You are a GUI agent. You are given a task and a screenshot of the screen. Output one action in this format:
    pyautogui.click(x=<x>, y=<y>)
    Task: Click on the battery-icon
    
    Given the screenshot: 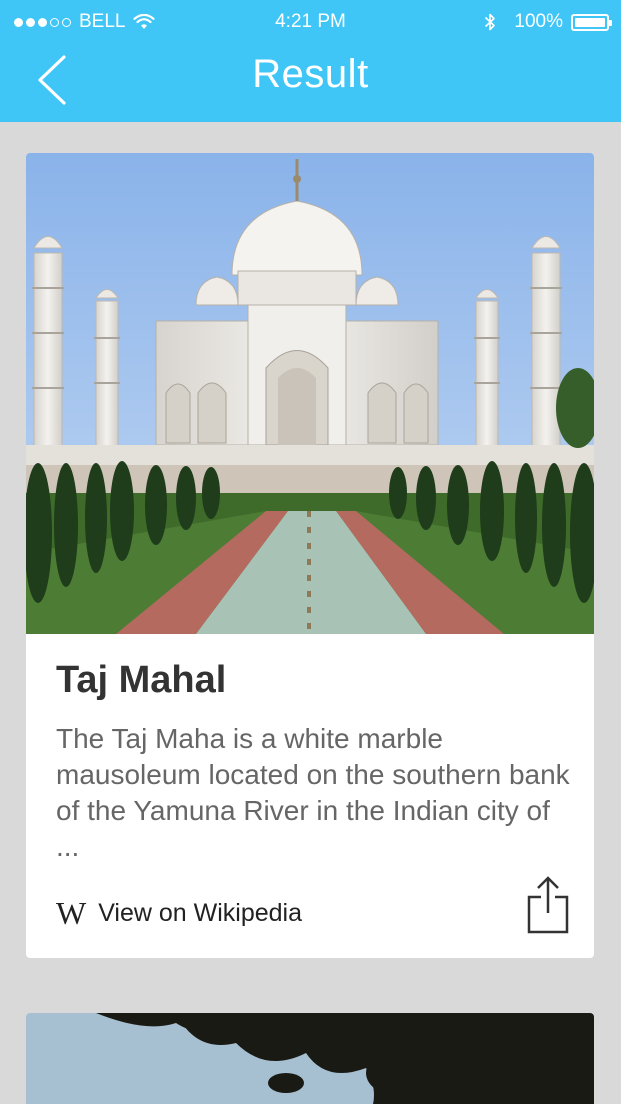 What is the action you would take?
    pyautogui.click(x=591, y=22)
    